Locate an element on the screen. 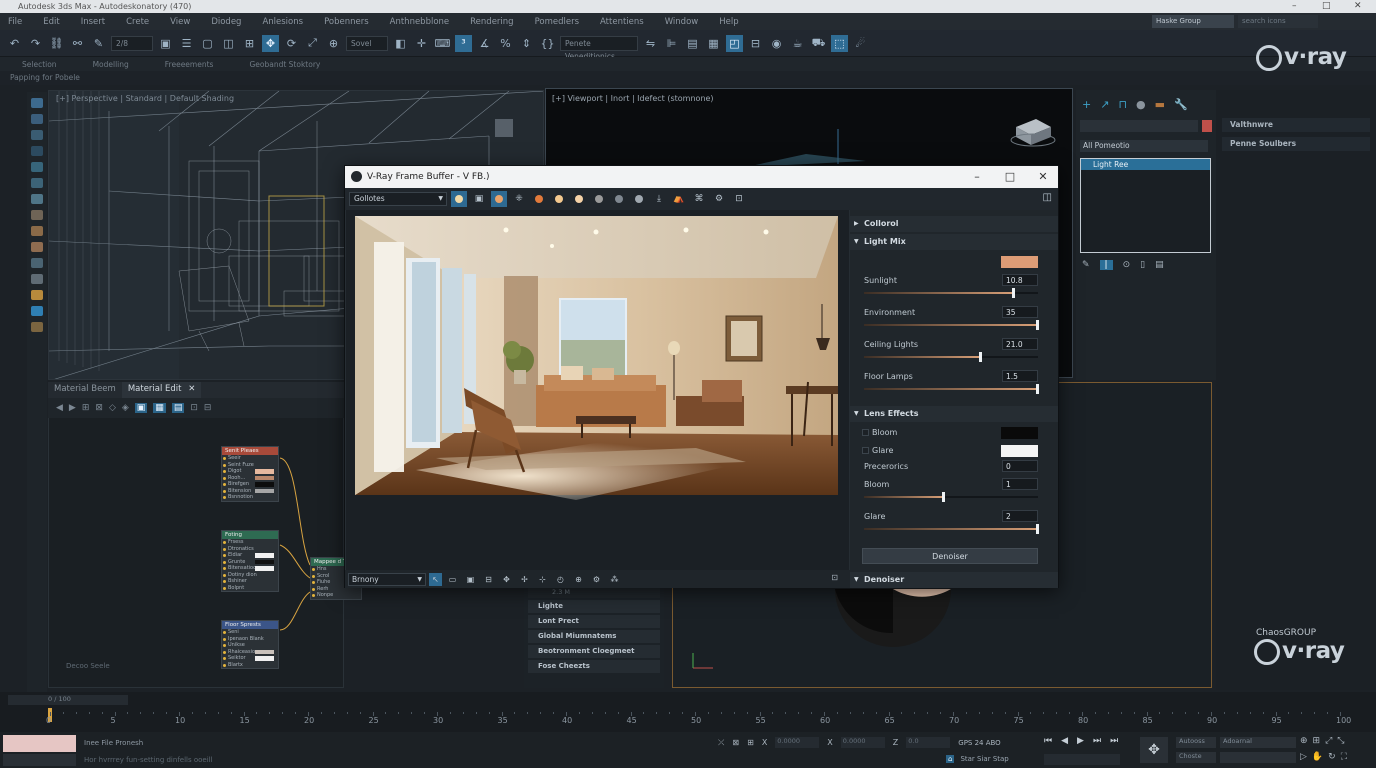  extra-tool-icon: ⁂ is located at coordinates (614, 579).